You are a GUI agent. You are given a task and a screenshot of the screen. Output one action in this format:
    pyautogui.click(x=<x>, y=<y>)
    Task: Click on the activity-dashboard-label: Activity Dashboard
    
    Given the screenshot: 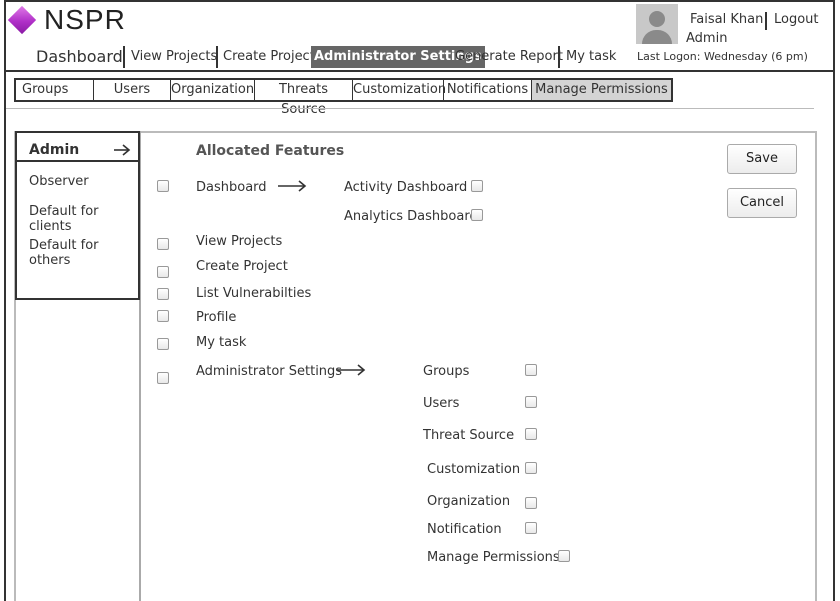 What is the action you would take?
    pyautogui.click(x=406, y=187)
    